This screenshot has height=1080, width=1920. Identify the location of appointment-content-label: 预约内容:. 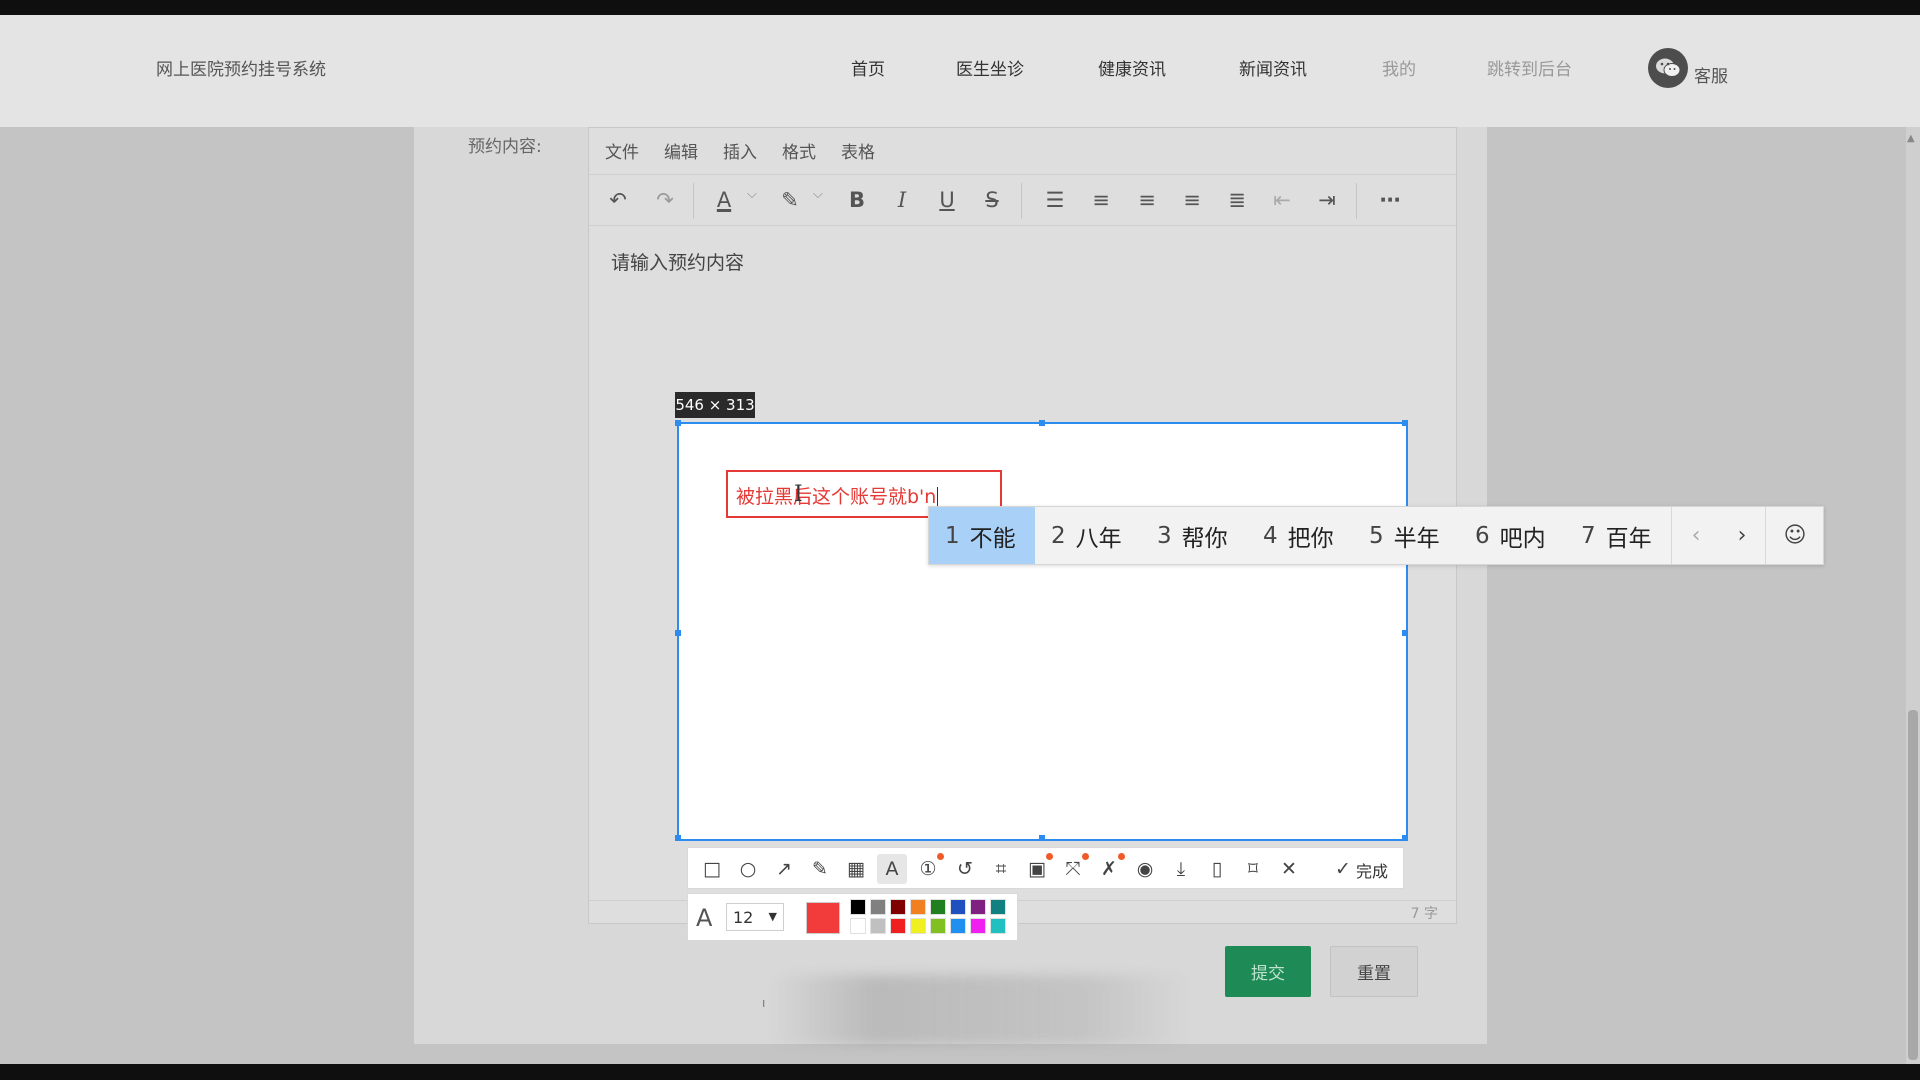
(505, 147).